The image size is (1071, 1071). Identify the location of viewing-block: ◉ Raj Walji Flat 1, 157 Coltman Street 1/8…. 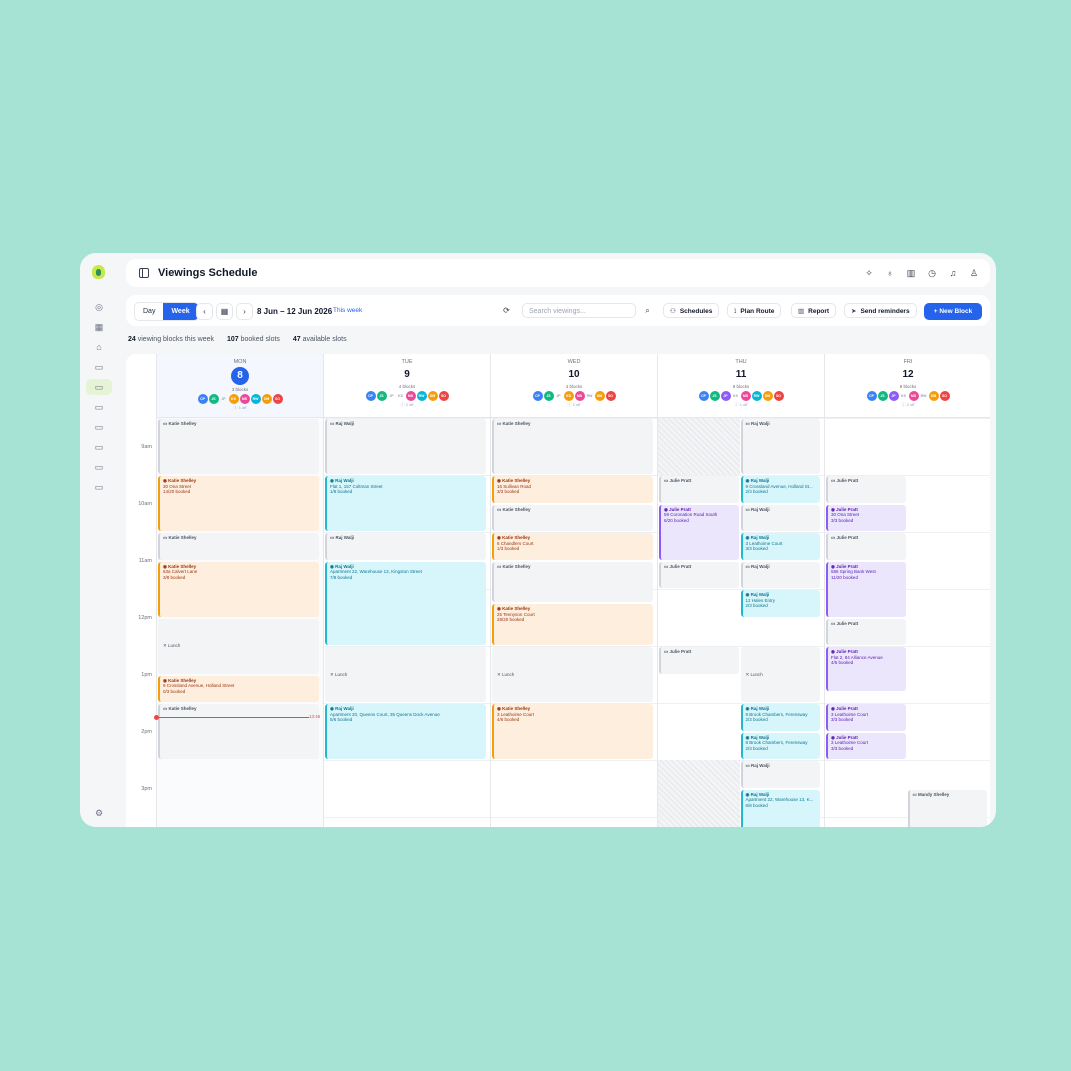
(405, 503).